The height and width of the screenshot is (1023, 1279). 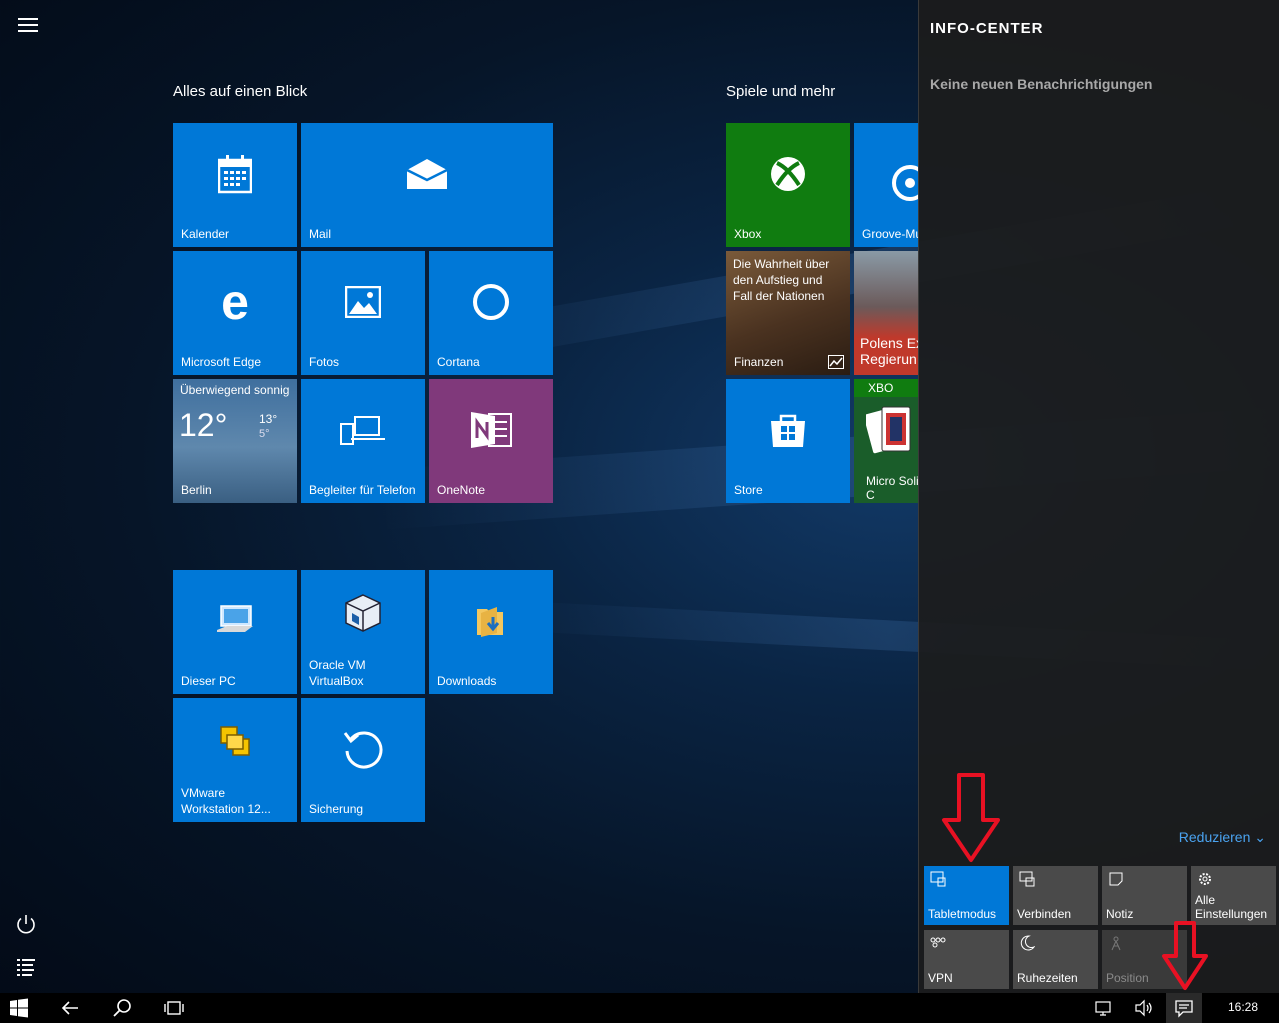 I want to click on tile-fotos: Fotos, so click(x=363, y=313).